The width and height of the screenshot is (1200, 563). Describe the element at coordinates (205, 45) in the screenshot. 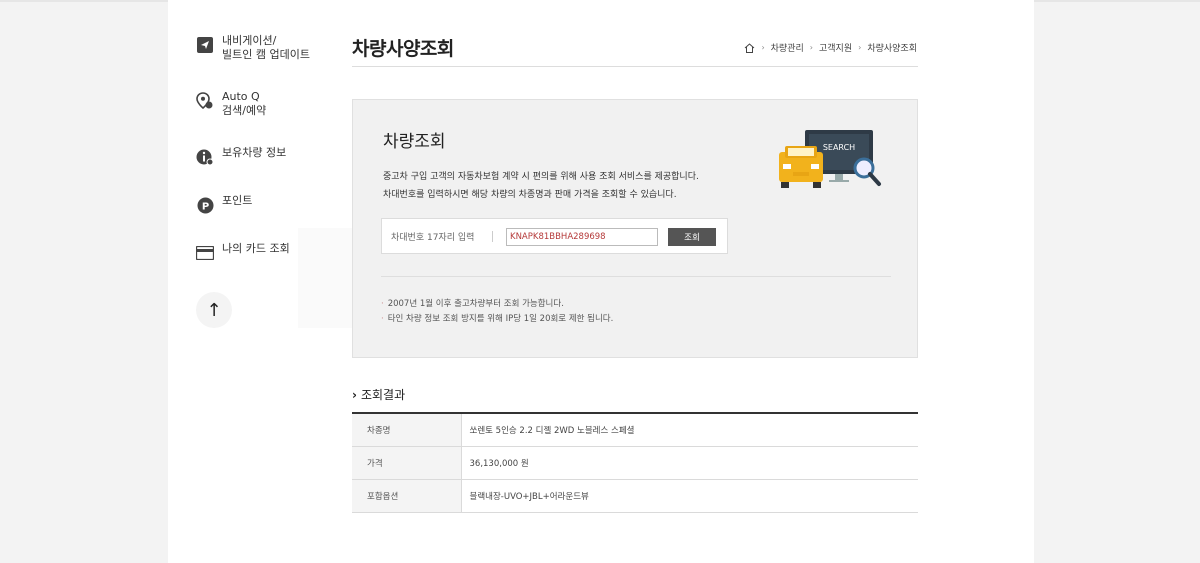

I see `navigation-icon` at that location.